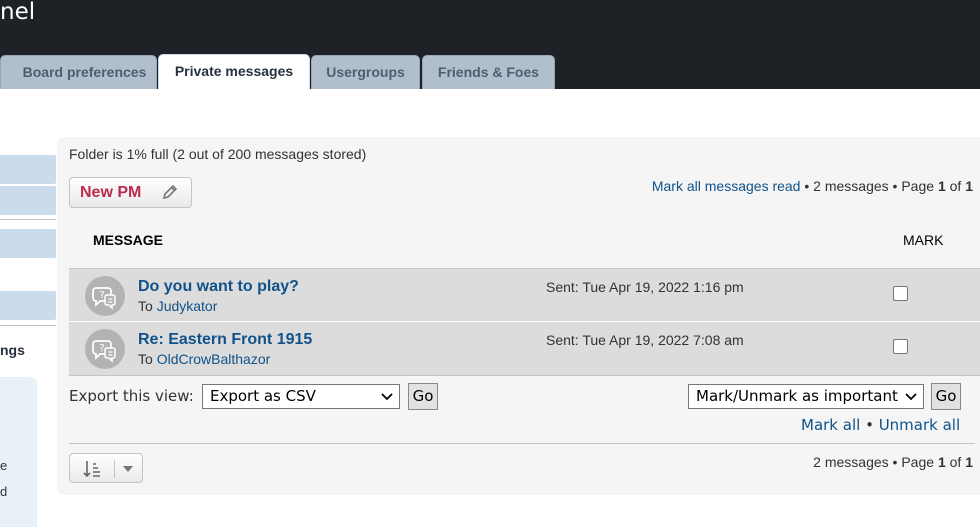  I want to click on sent-date: Sent: Tue Apr 19, 2022 1:16 pm, so click(645, 287).